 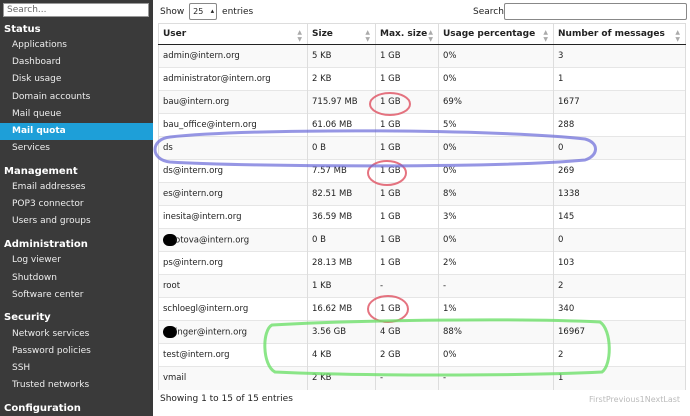 I want to click on table-info: Showing 1 to 15 of 15 entries, so click(x=226, y=399).